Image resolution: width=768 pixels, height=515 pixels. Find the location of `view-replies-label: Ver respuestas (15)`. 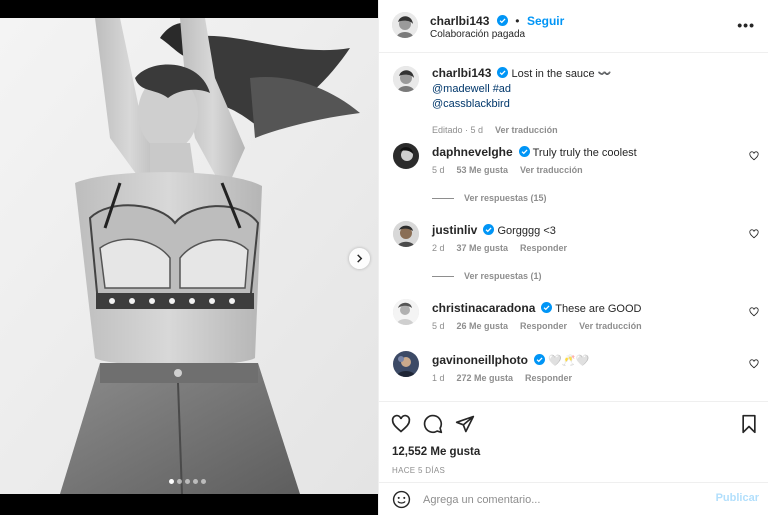

view-replies-label: Ver respuestas (15) is located at coordinates (505, 198).